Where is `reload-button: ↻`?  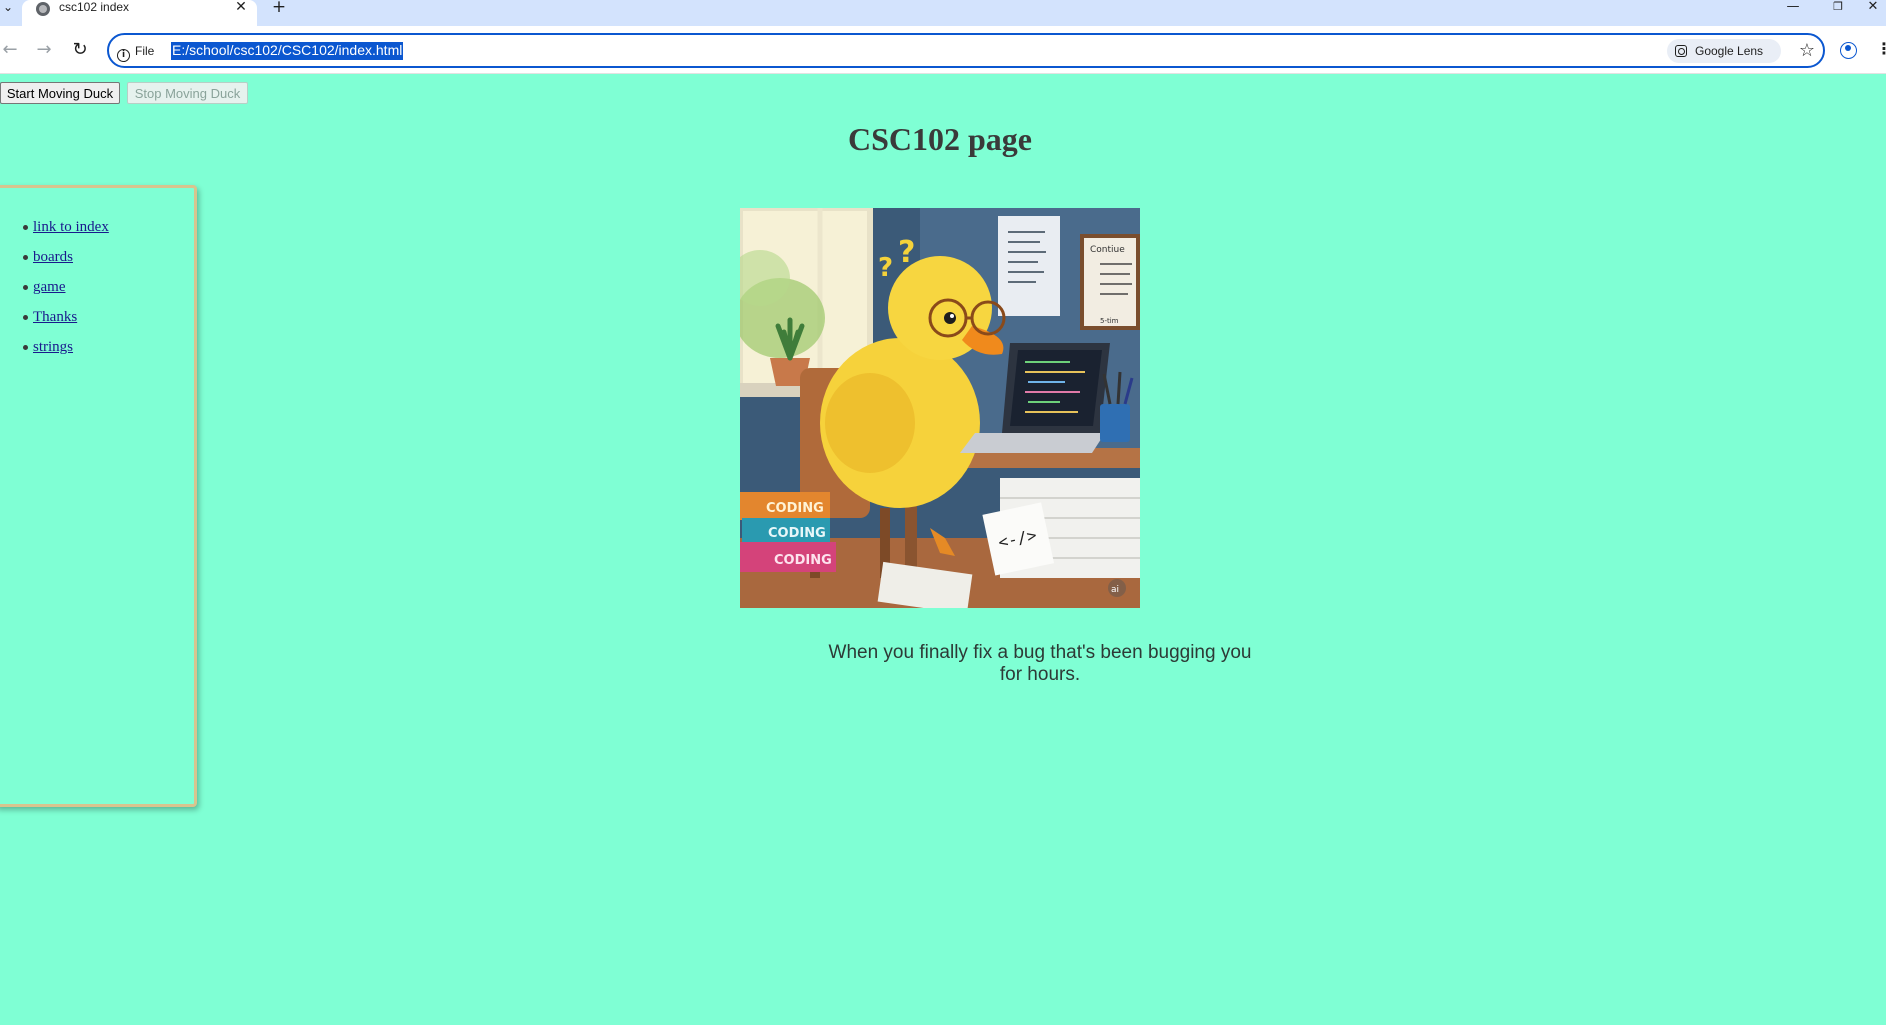 reload-button: ↻ is located at coordinates (80, 50).